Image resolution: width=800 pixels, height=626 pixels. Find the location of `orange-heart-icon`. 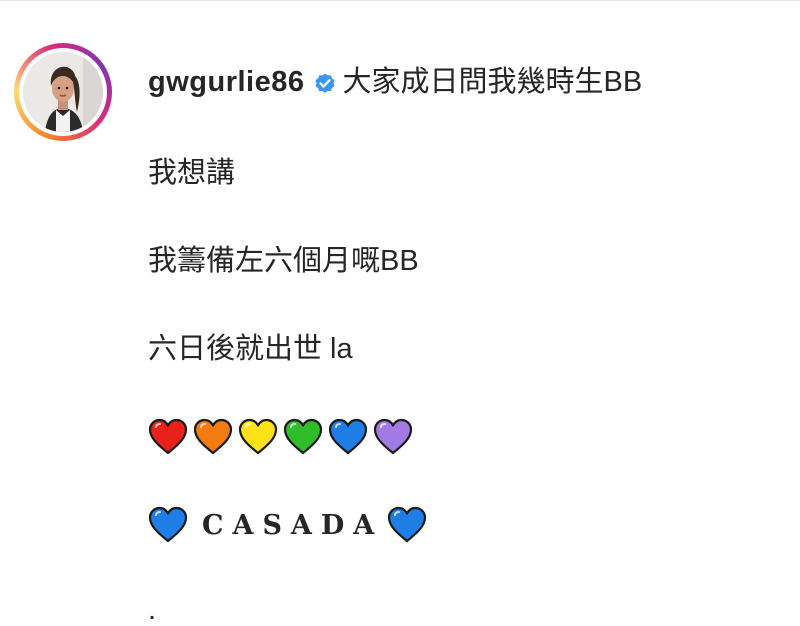

orange-heart-icon is located at coordinates (213, 437).